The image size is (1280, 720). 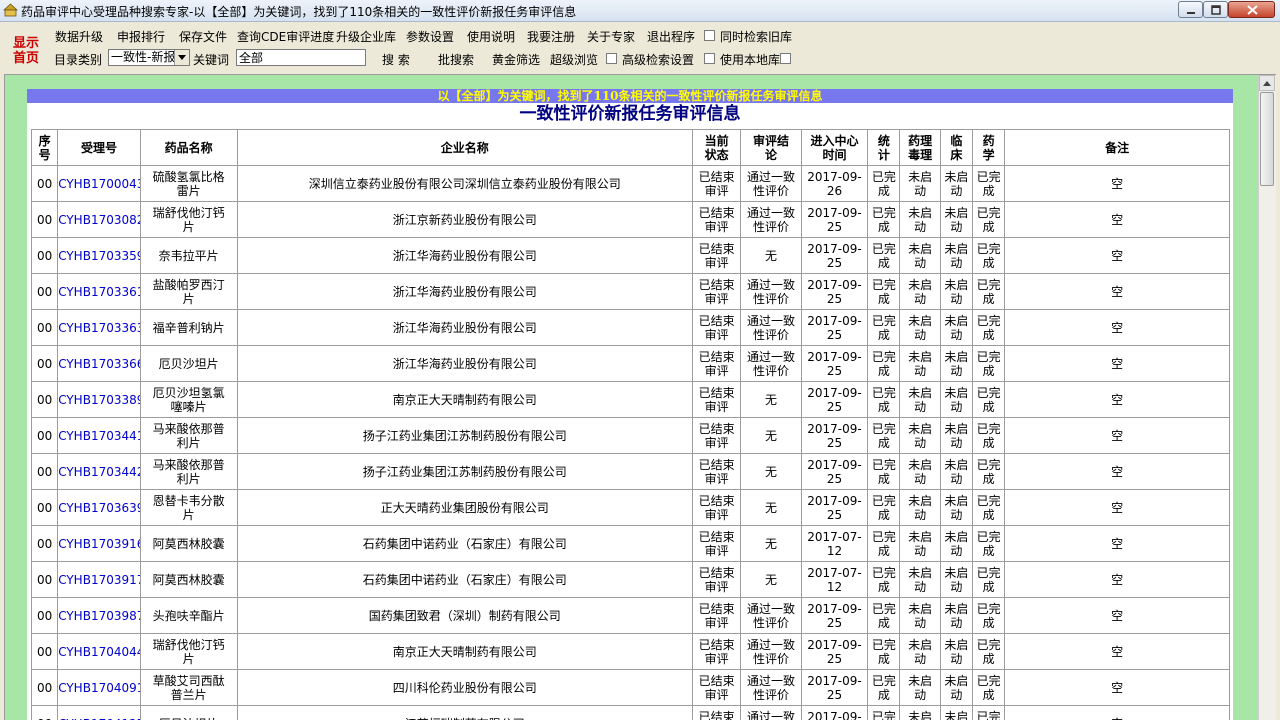 What do you see at coordinates (574, 59) in the screenshot?
I see `super-browse-button: 超级浏览` at bounding box center [574, 59].